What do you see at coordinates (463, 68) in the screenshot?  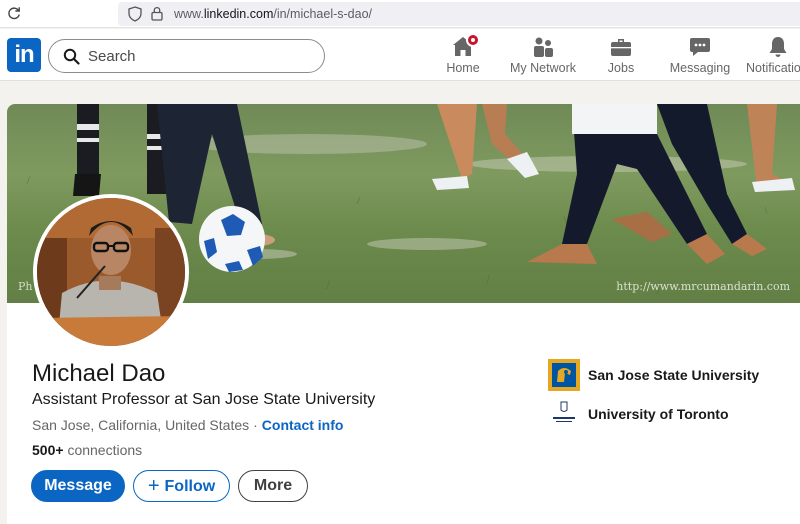 I see `nav-home-label: Home` at bounding box center [463, 68].